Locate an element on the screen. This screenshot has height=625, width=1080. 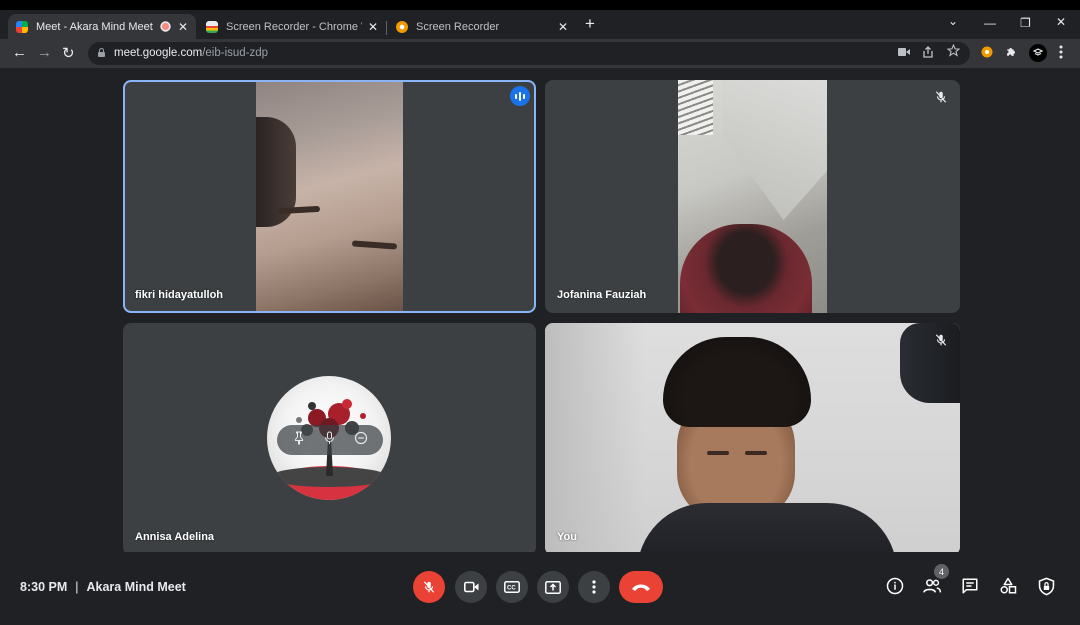
tile-hover-controls is located at coordinates (330, 440).